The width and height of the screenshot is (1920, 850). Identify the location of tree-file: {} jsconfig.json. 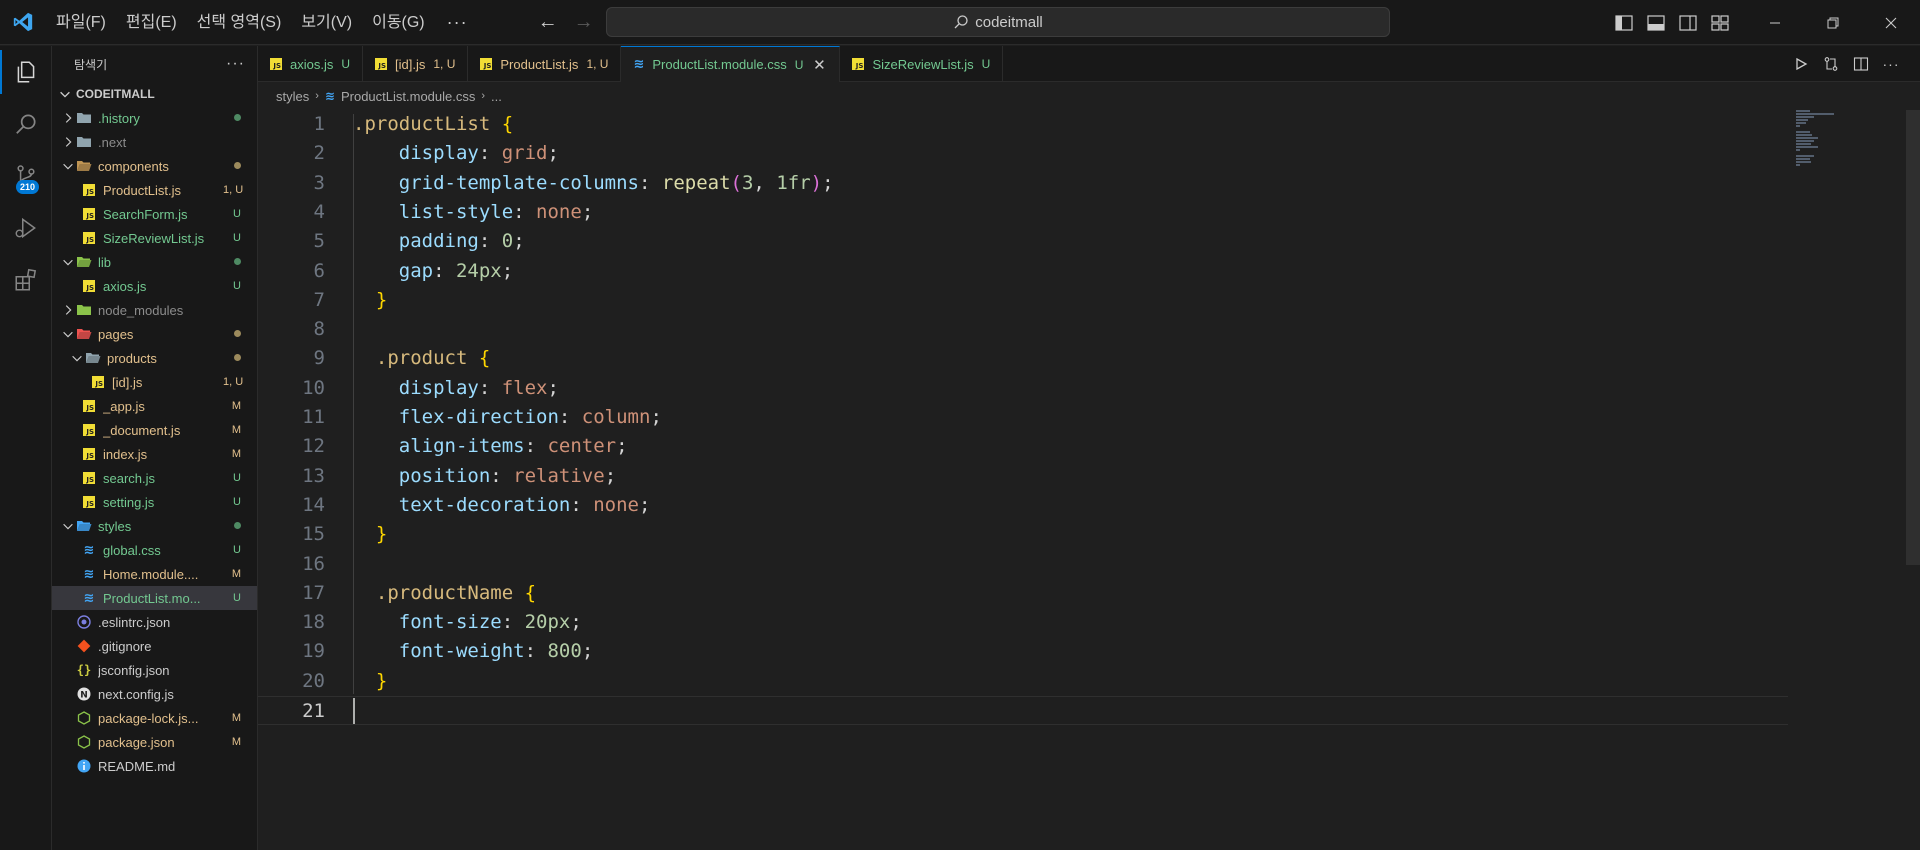
(154, 670).